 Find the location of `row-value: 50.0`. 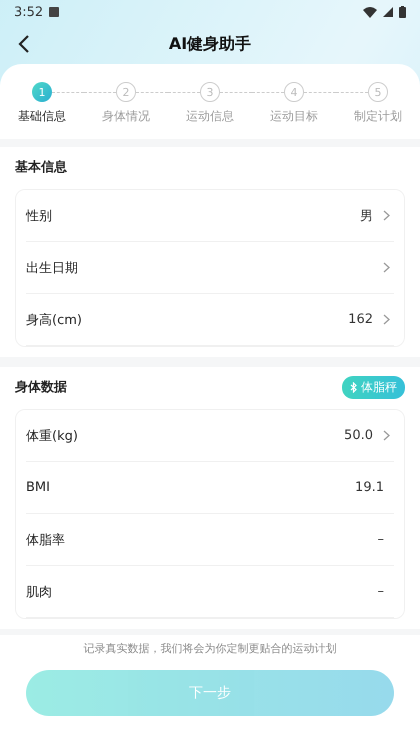

row-value: 50.0 is located at coordinates (358, 435).